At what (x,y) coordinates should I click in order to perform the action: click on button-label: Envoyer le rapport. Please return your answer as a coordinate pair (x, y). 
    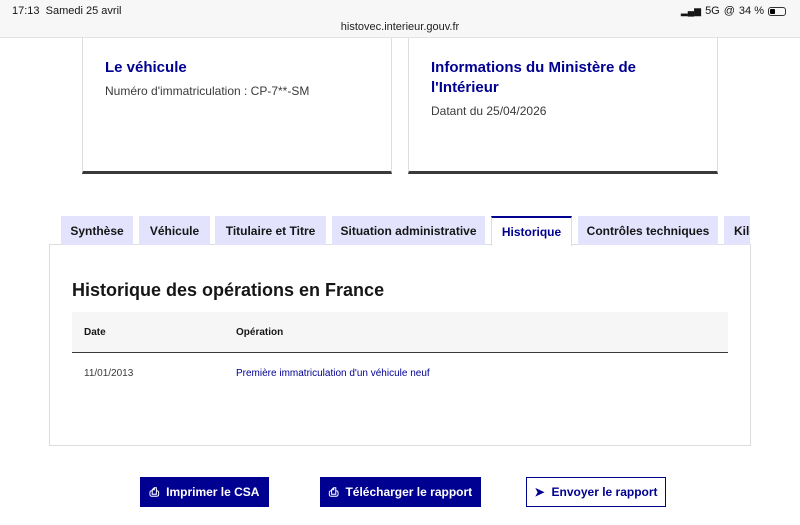
    Looking at the image, I should click on (604, 492).